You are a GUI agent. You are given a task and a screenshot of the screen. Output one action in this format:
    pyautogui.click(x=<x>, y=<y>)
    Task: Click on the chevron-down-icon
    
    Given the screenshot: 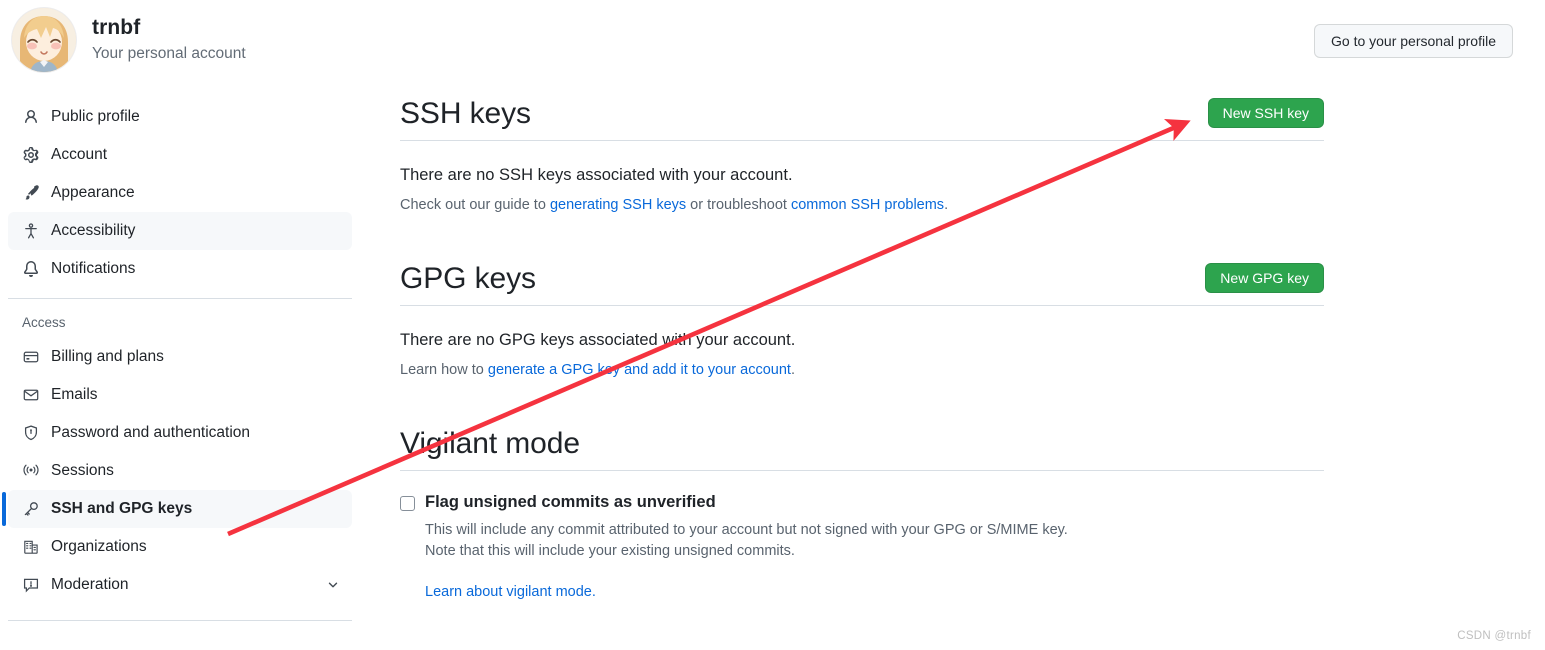 What is the action you would take?
    pyautogui.click(x=333, y=585)
    